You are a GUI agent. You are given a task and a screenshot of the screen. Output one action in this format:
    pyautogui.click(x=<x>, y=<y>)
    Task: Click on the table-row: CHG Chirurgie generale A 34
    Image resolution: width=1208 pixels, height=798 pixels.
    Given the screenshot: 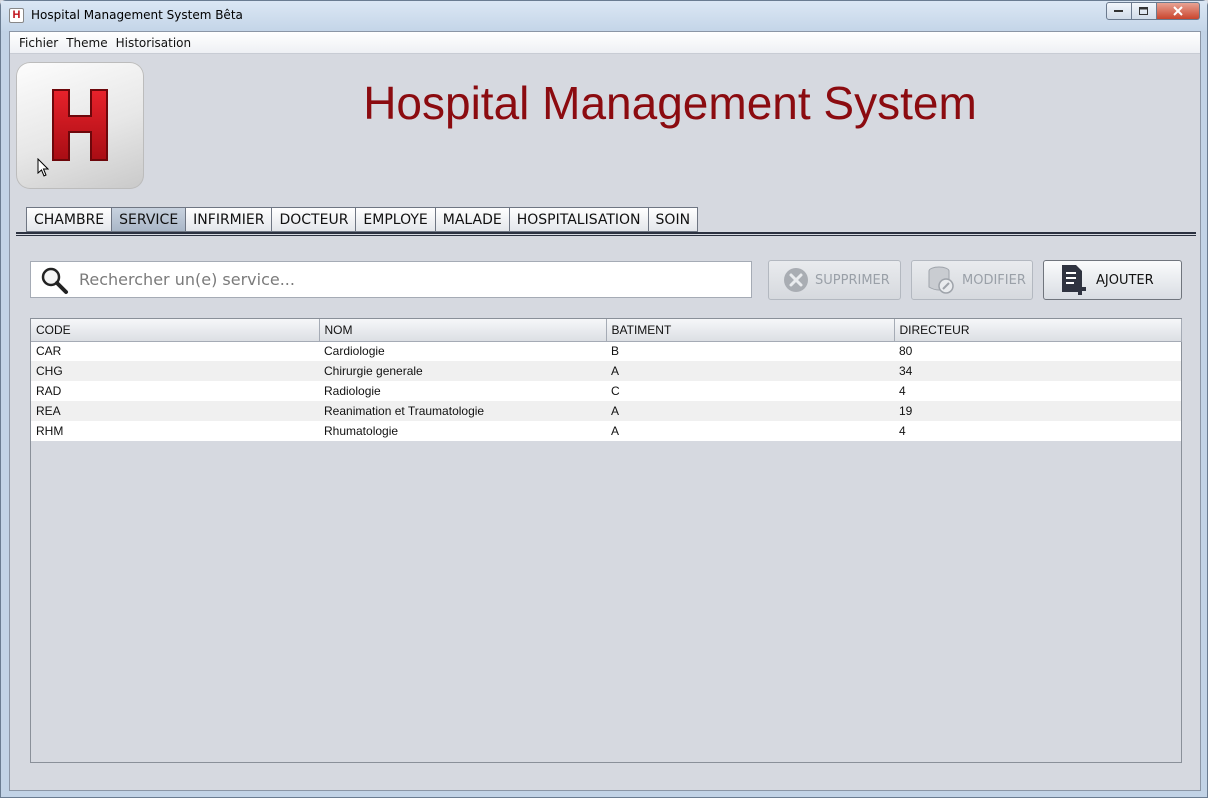 What is the action you would take?
    pyautogui.click(x=606, y=371)
    